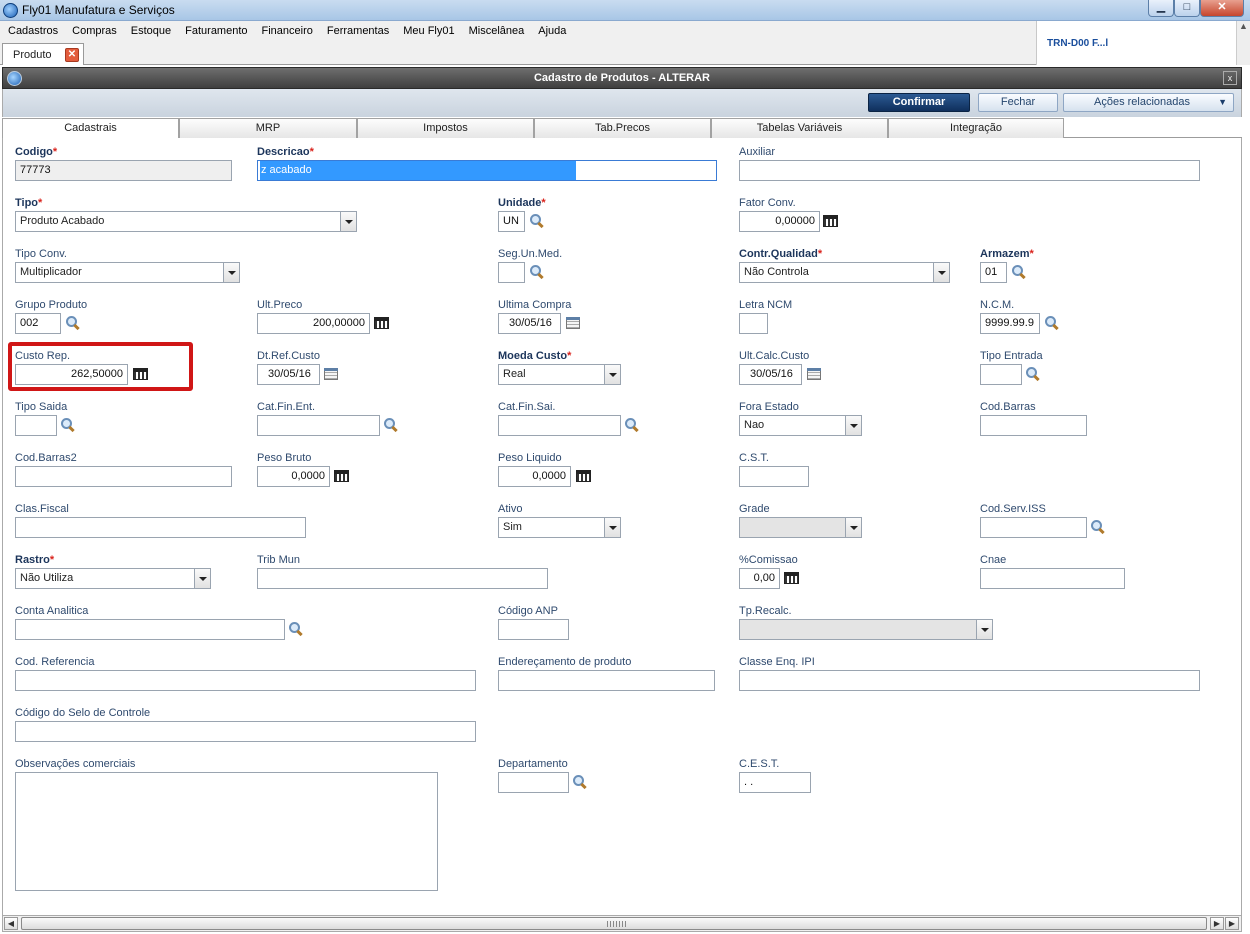 The width and height of the screenshot is (1250, 934). Describe the element at coordinates (38, 323) in the screenshot. I see `grupo-produto-field: 002` at that location.